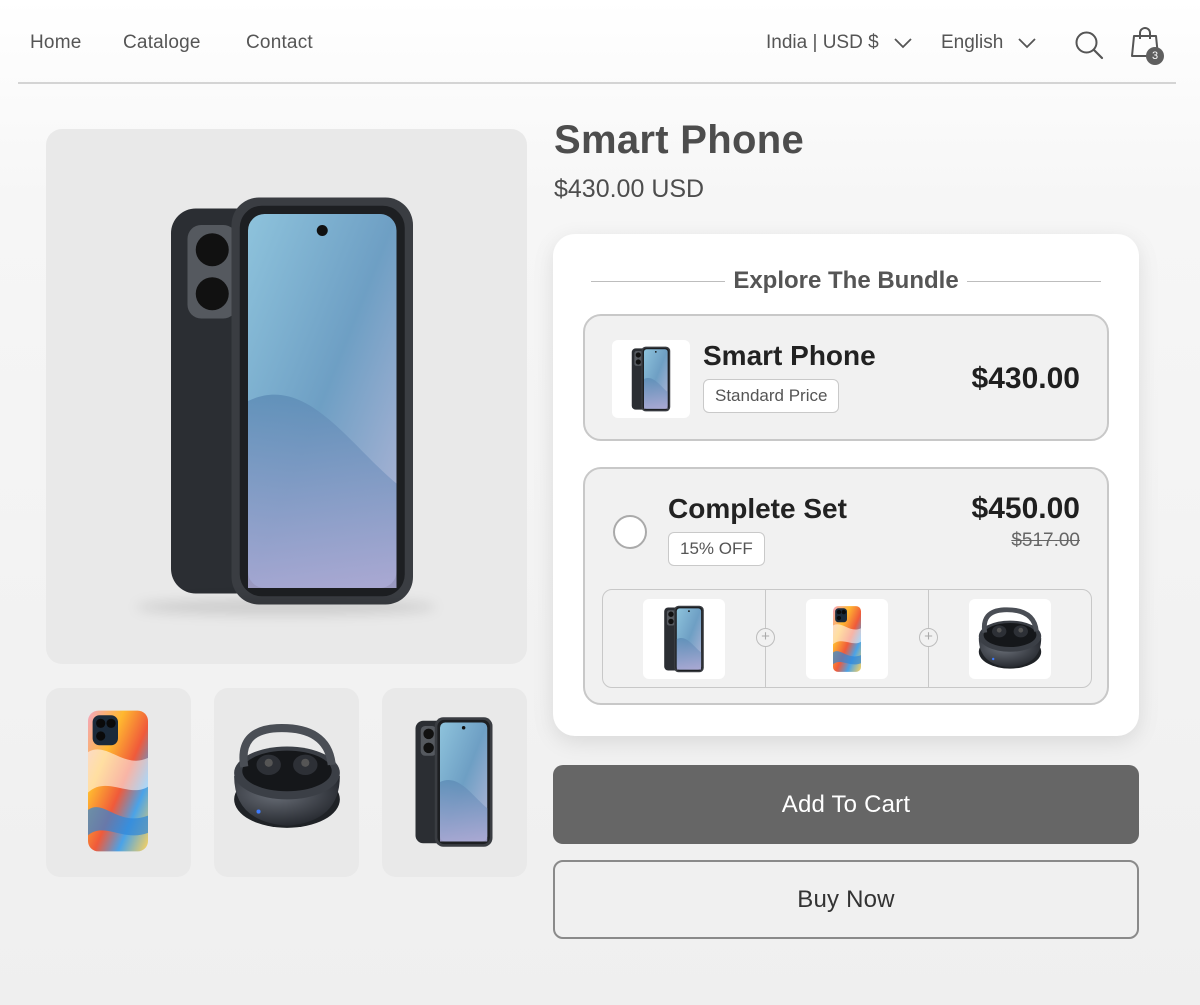 The height and width of the screenshot is (1005, 1200). I want to click on option-tag: Standard Price, so click(771, 396).